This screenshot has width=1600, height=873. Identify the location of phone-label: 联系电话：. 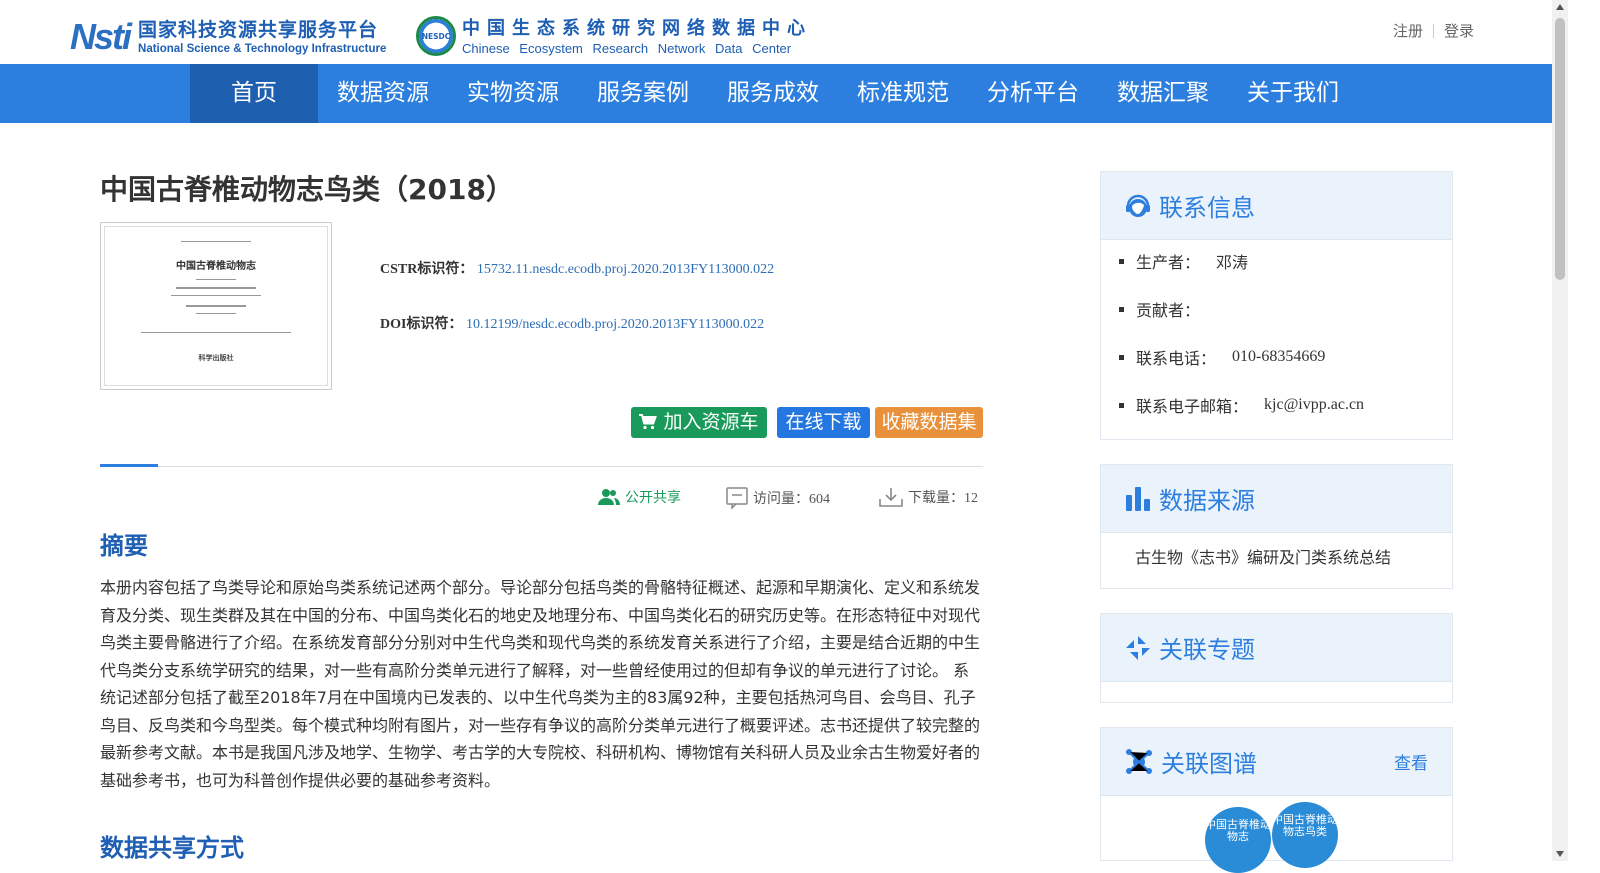
(1176, 358).